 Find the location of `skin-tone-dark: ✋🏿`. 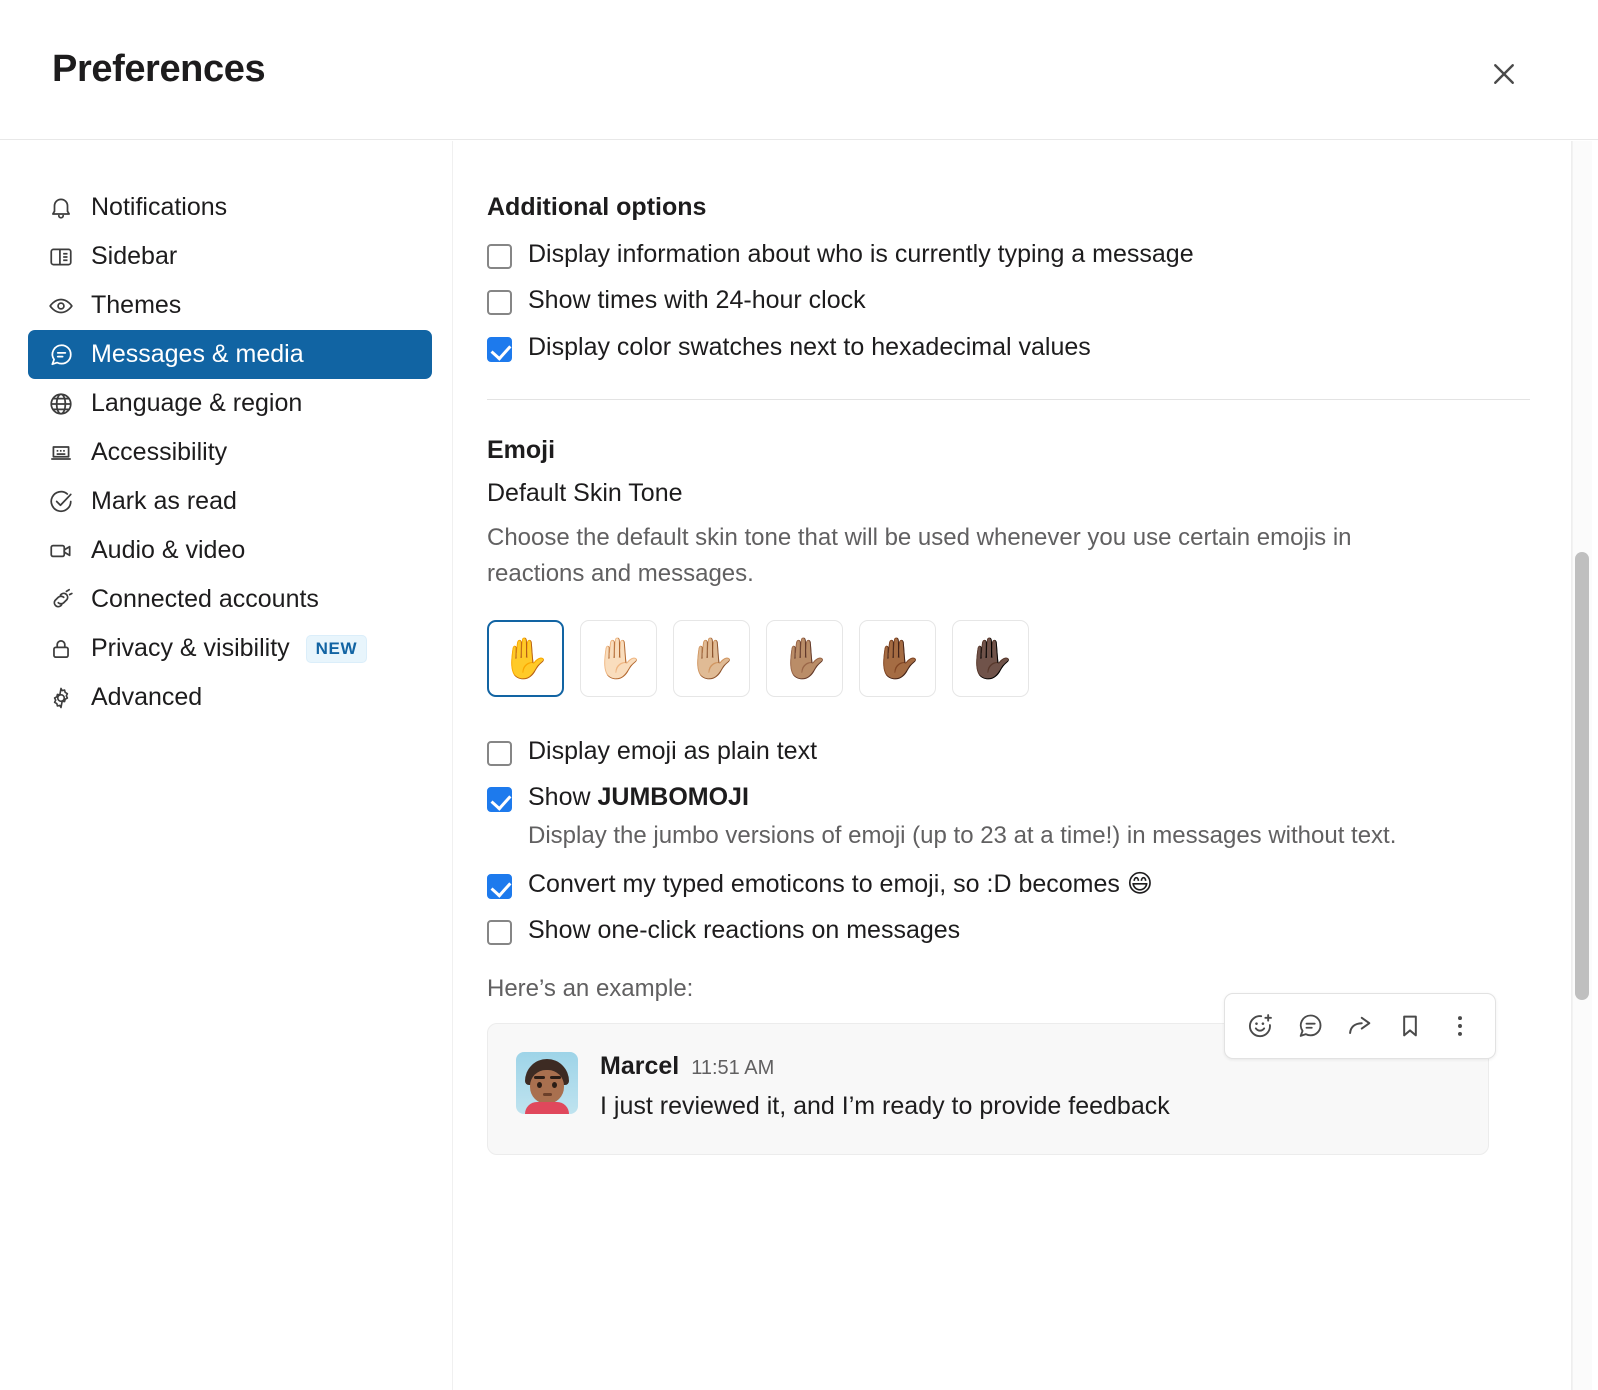

skin-tone-dark: ✋🏿 is located at coordinates (990, 658).